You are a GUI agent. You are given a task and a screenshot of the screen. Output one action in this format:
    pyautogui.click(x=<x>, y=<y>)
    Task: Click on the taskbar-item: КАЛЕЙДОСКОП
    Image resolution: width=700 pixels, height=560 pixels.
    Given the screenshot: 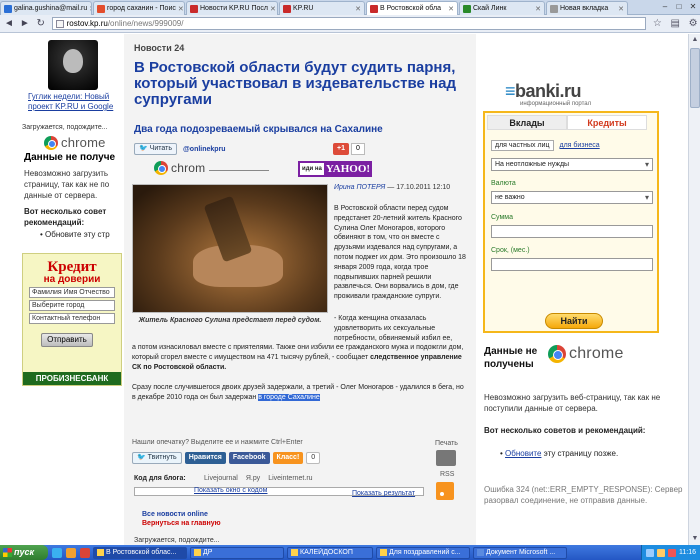 What is the action you would take?
    pyautogui.click(x=330, y=552)
    